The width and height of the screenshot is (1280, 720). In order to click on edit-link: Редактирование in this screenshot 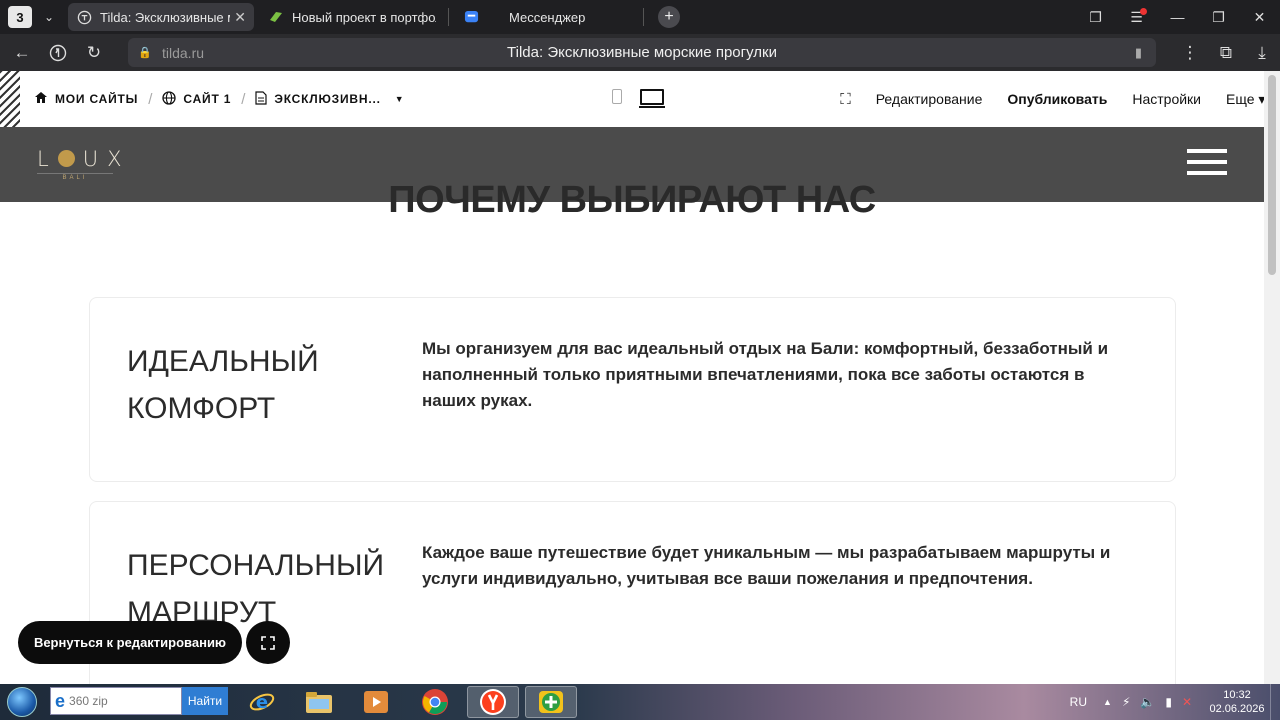, I will do `click(929, 99)`.